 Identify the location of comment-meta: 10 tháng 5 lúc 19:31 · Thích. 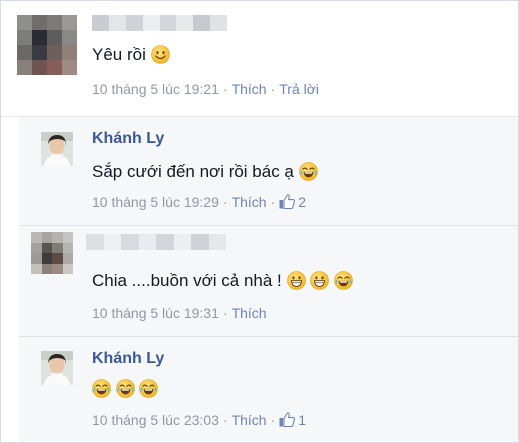
(179, 313).